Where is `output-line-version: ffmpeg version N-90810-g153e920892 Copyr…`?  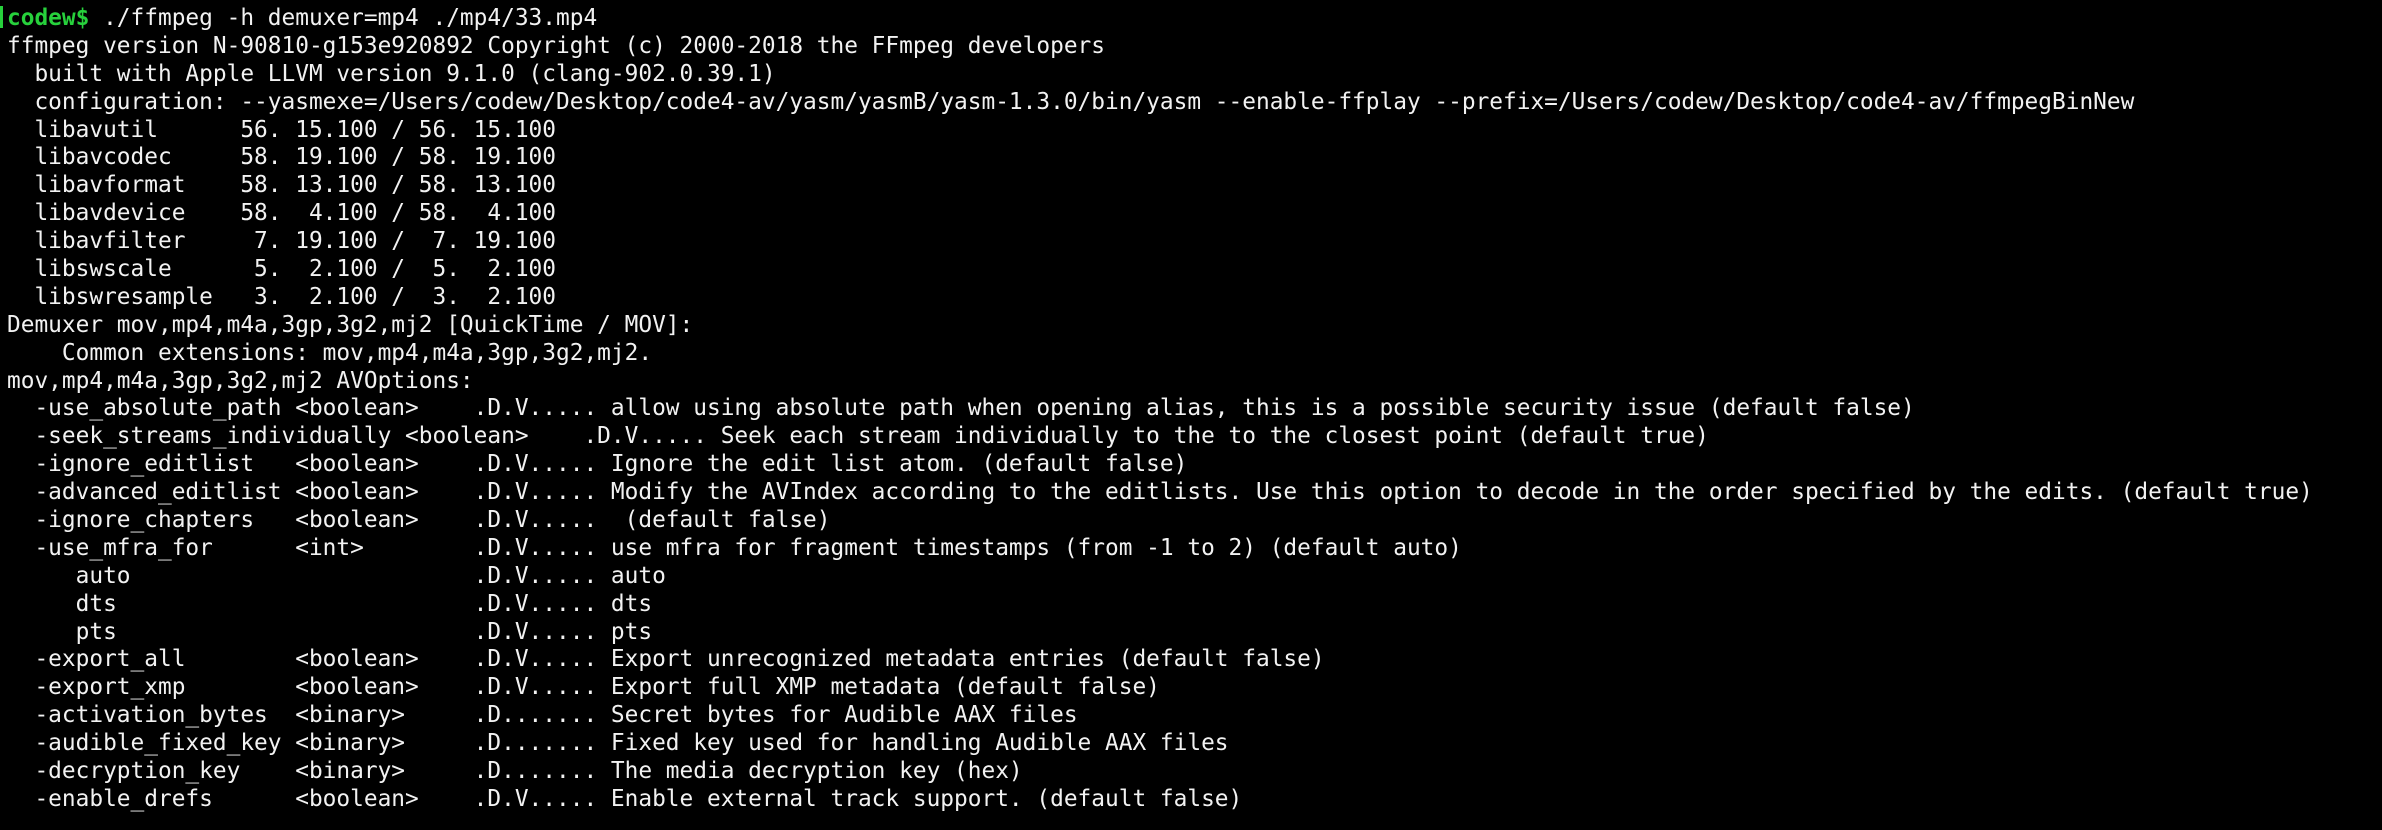
output-line-version: ffmpeg version N-90810-g153e920892 Copyr… is located at coordinates (556, 45).